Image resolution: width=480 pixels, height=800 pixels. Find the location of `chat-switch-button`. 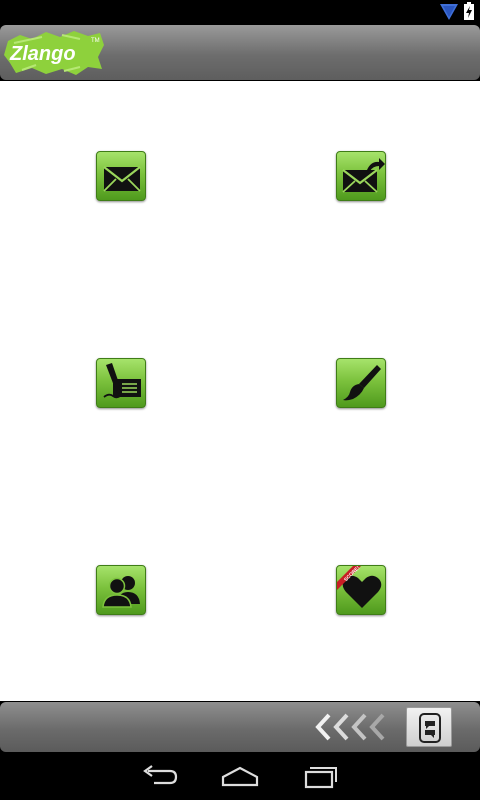

chat-switch-button is located at coordinates (429, 727).